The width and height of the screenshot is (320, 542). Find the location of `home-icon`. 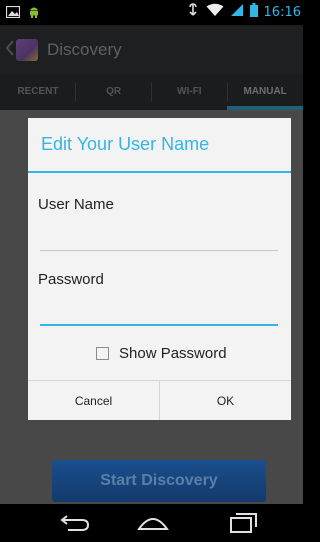

home-icon is located at coordinates (153, 524).